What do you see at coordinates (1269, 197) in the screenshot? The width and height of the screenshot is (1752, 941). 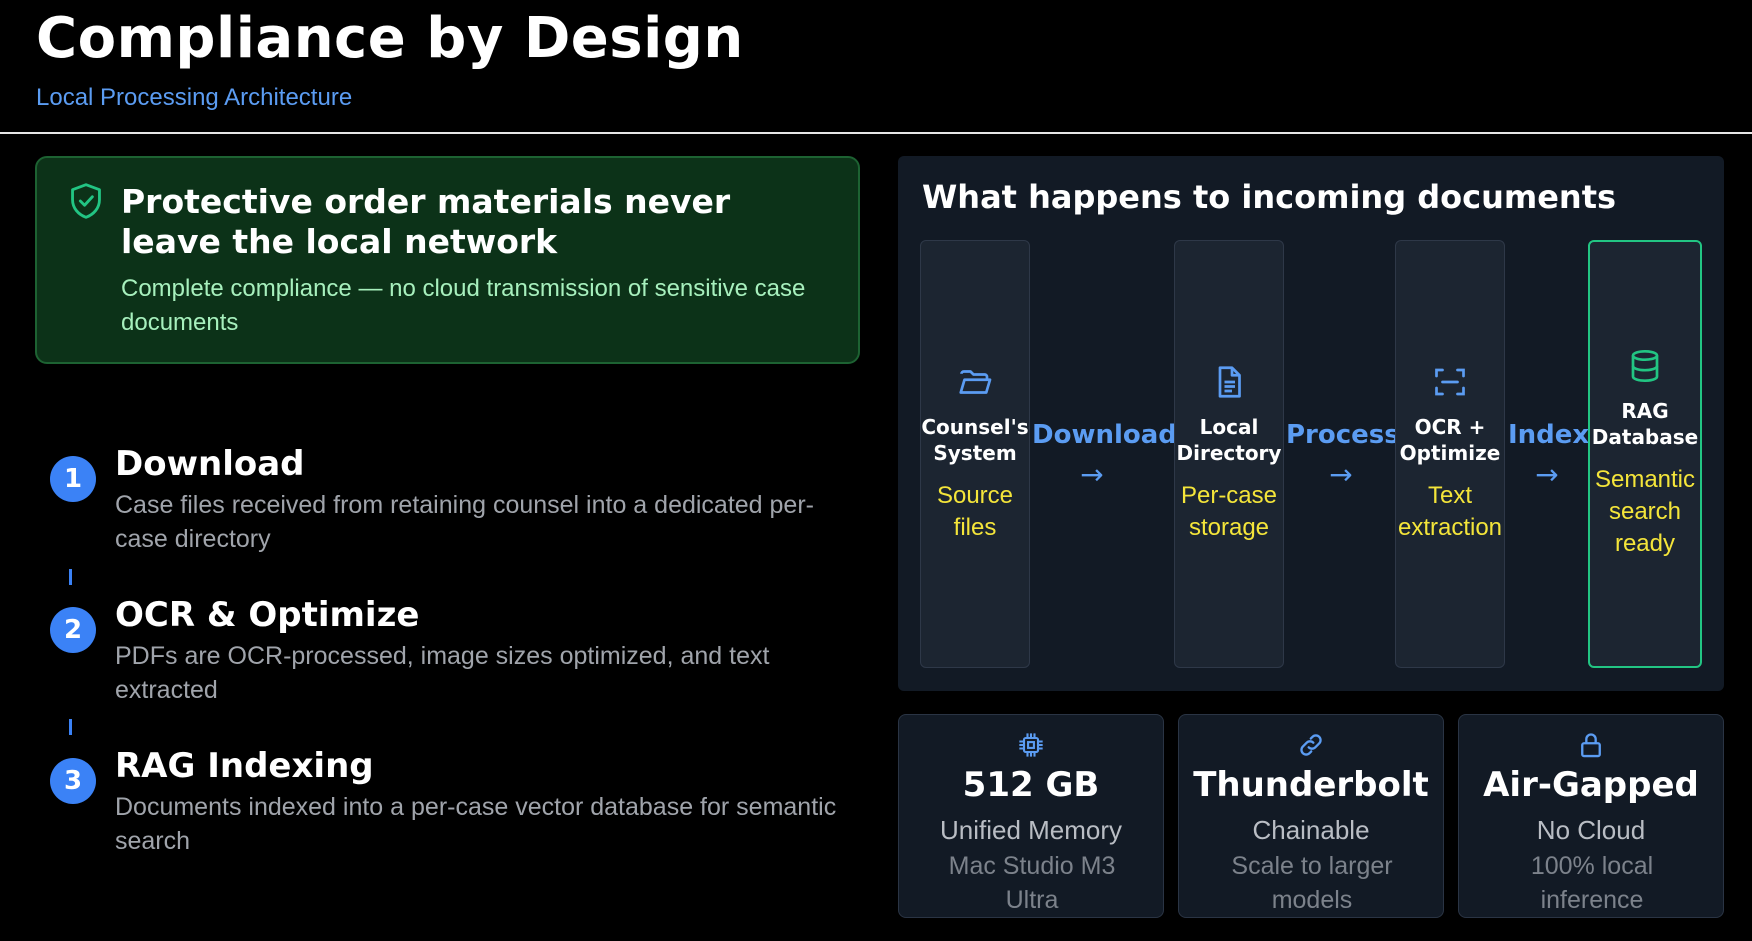 I see `flow-heading: What happens to incoming documents` at bounding box center [1269, 197].